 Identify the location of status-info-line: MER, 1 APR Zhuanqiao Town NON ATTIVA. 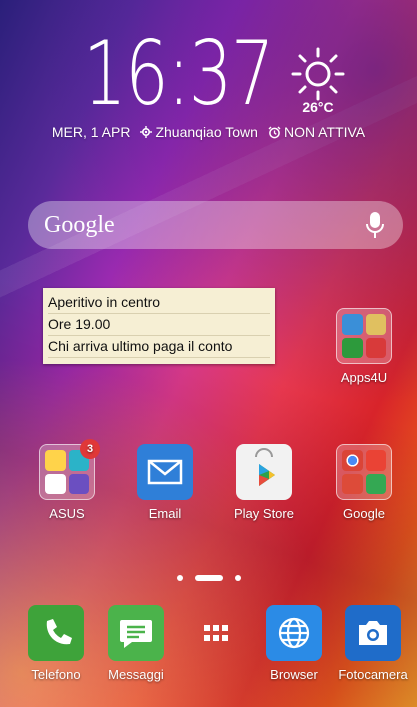
(208, 132).